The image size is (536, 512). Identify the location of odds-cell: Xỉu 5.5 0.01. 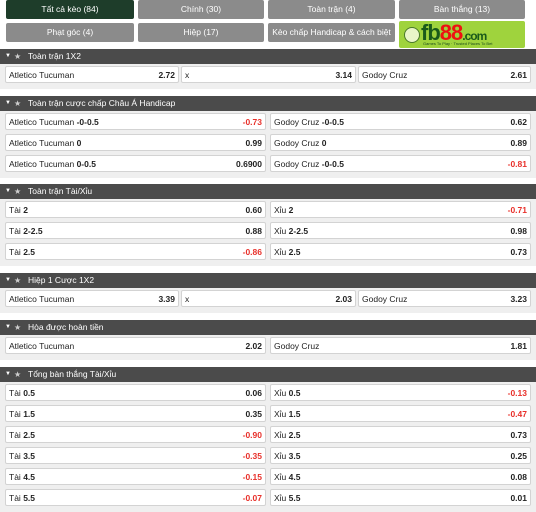
(400, 497).